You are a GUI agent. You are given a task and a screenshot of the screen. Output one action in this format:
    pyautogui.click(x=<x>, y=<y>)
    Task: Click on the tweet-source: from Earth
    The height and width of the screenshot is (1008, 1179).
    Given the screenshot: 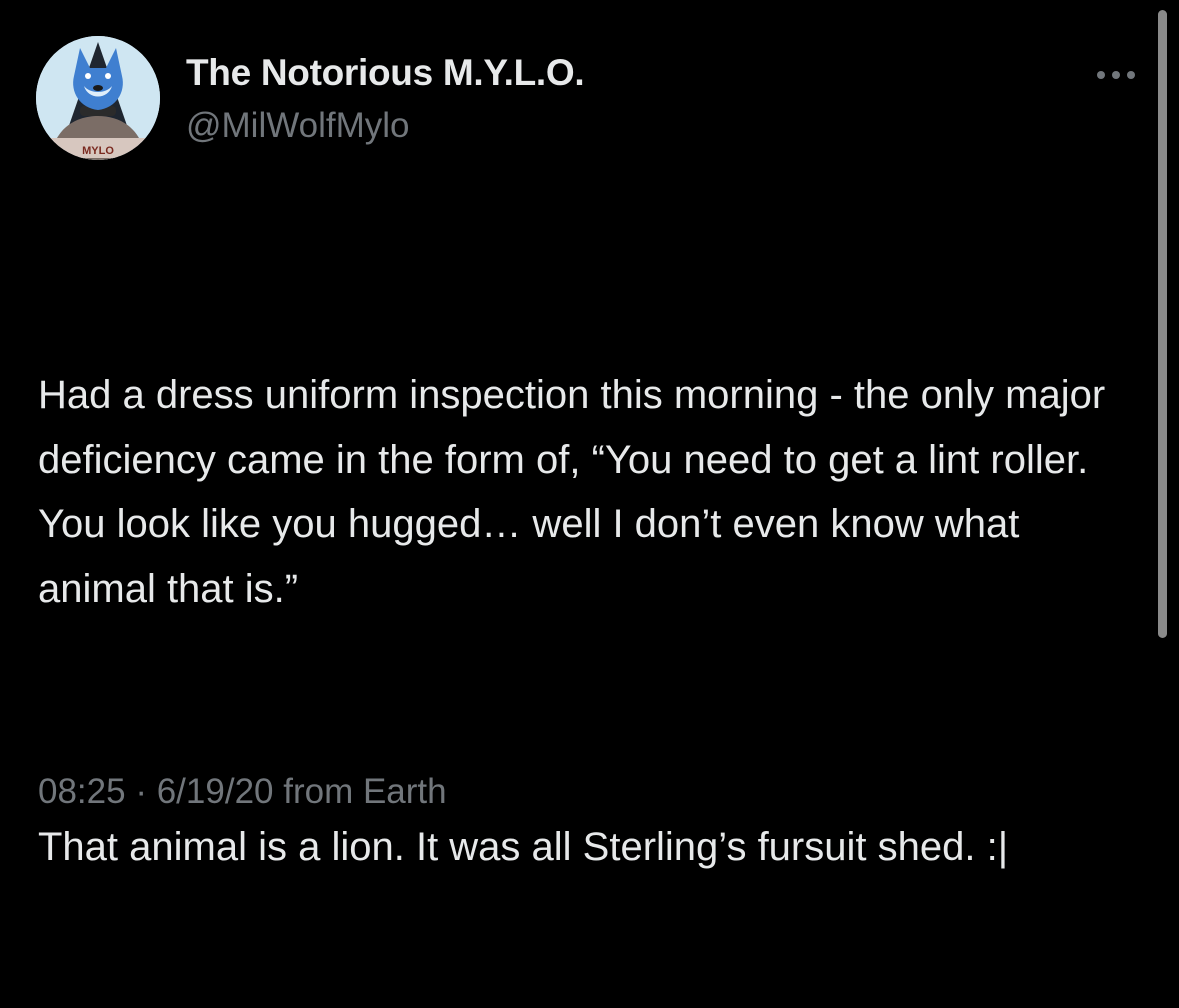 What is the action you would take?
    pyautogui.click(x=365, y=791)
    